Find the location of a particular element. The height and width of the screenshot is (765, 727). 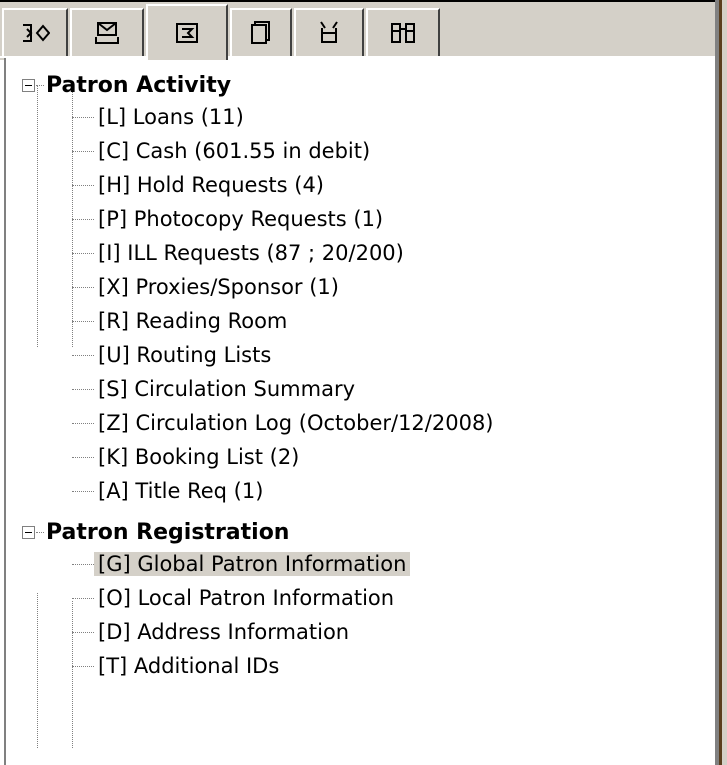

tree-item-global-patron-information: [G] Global Patron Information is located at coordinates (252, 564).